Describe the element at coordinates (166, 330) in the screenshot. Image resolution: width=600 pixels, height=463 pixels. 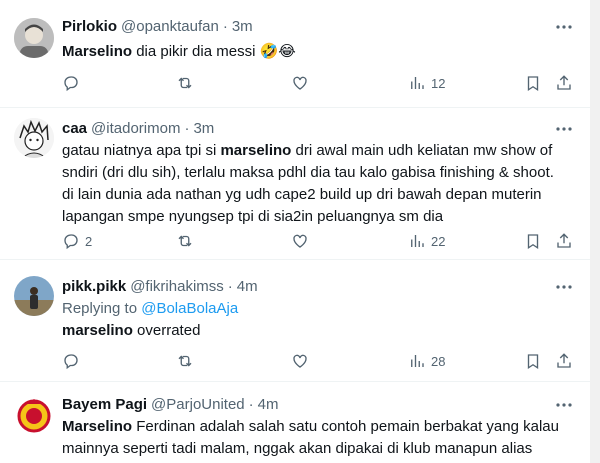
I see `tweet-text-rest: overrated` at that location.